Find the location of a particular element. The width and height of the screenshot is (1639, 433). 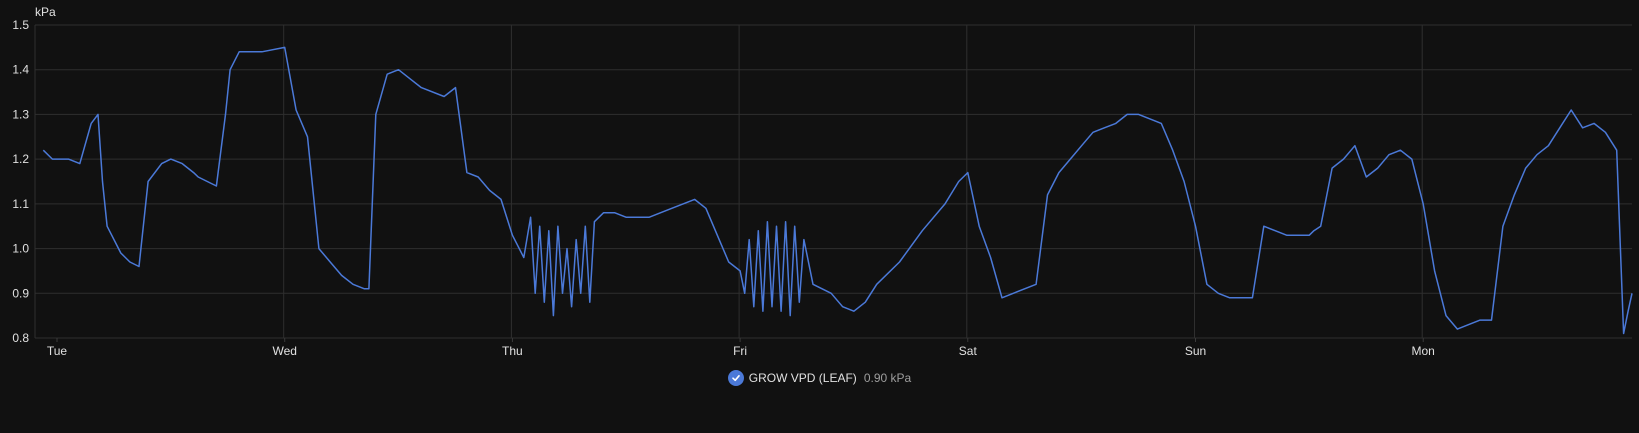

y-tick-label: 1.1 is located at coordinates (20, 204).